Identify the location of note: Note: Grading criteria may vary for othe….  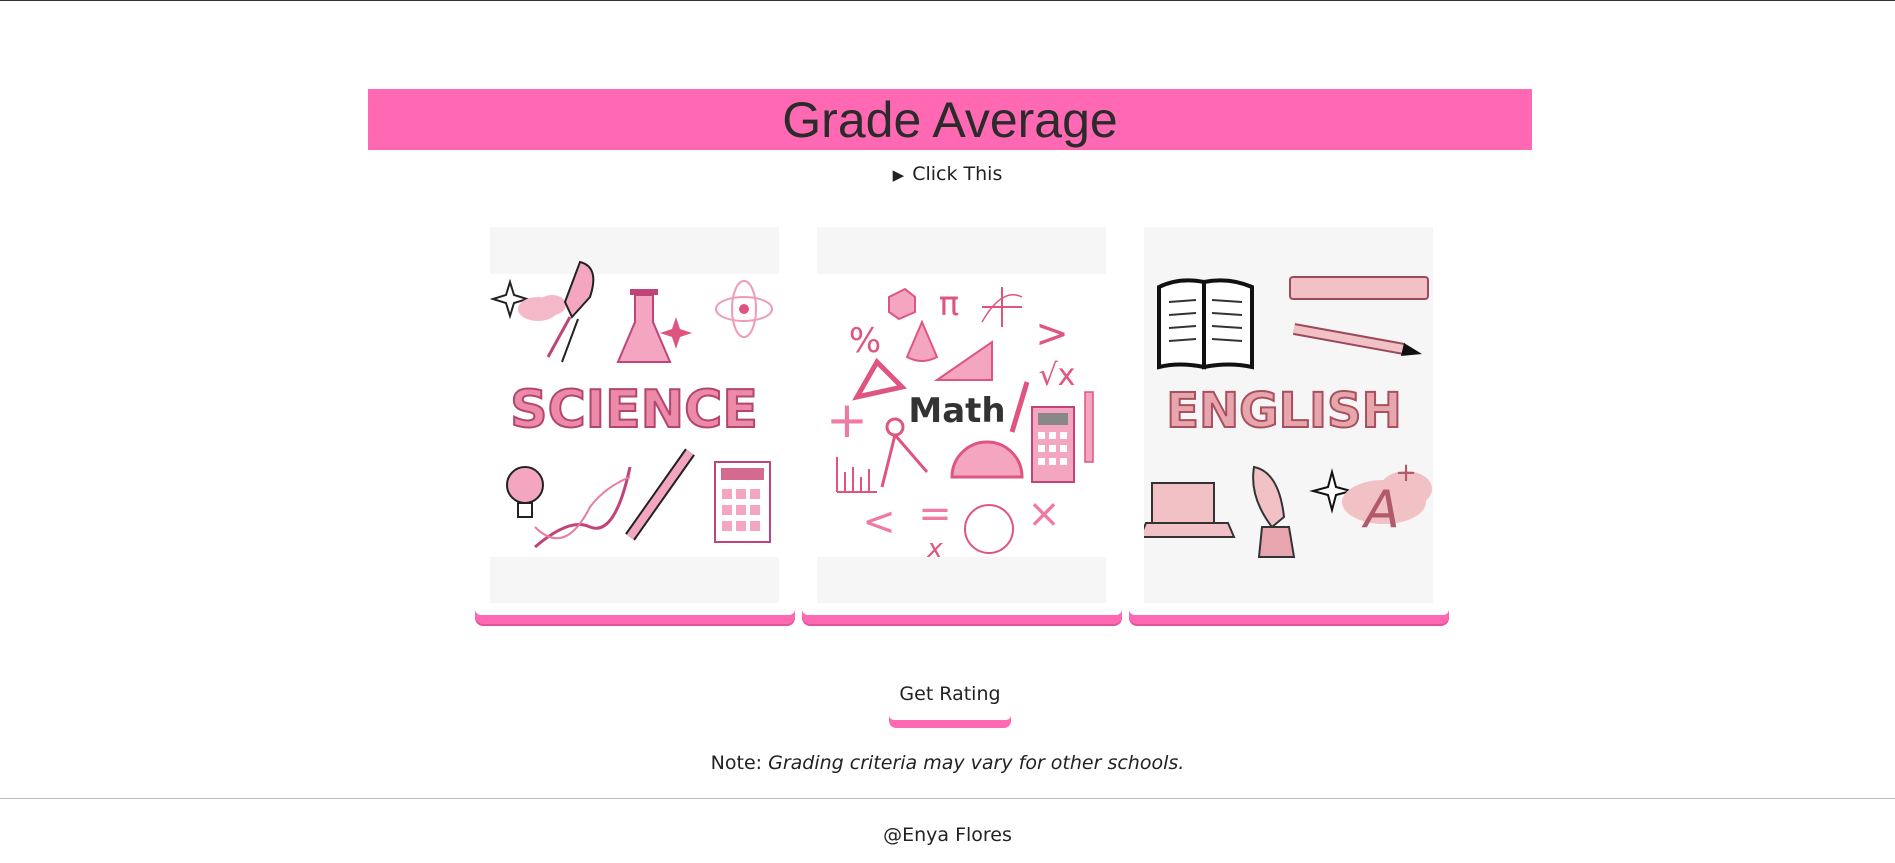
(947, 763).